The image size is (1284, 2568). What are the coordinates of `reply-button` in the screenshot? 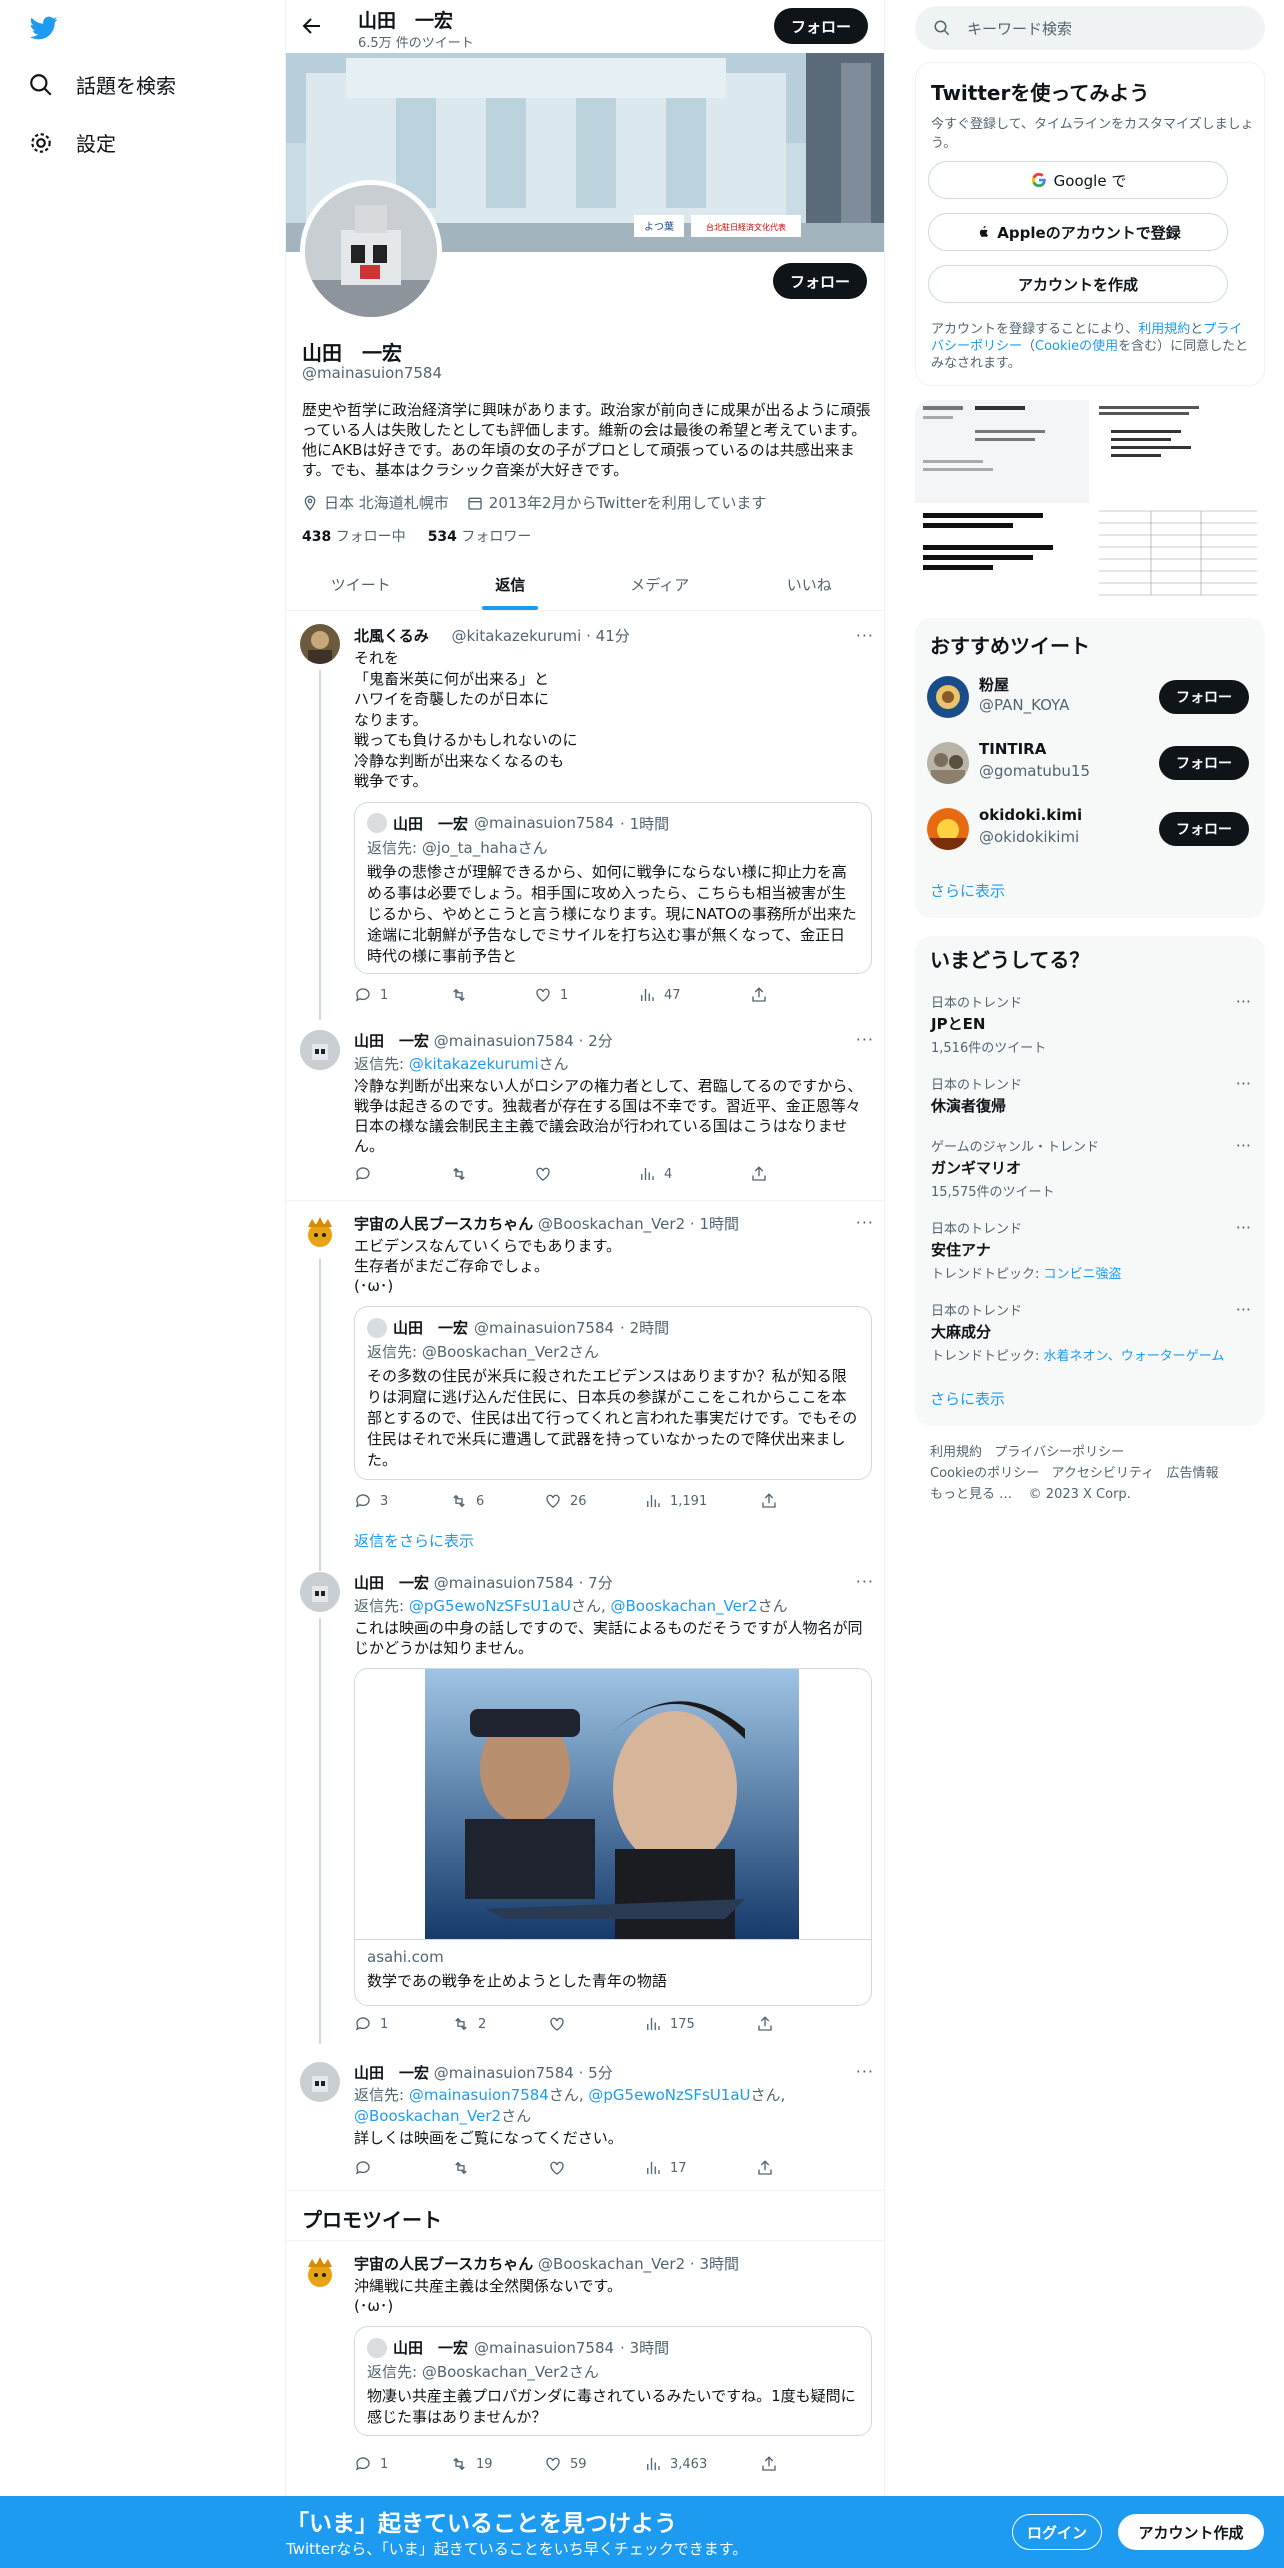 It's located at (403, 2168).